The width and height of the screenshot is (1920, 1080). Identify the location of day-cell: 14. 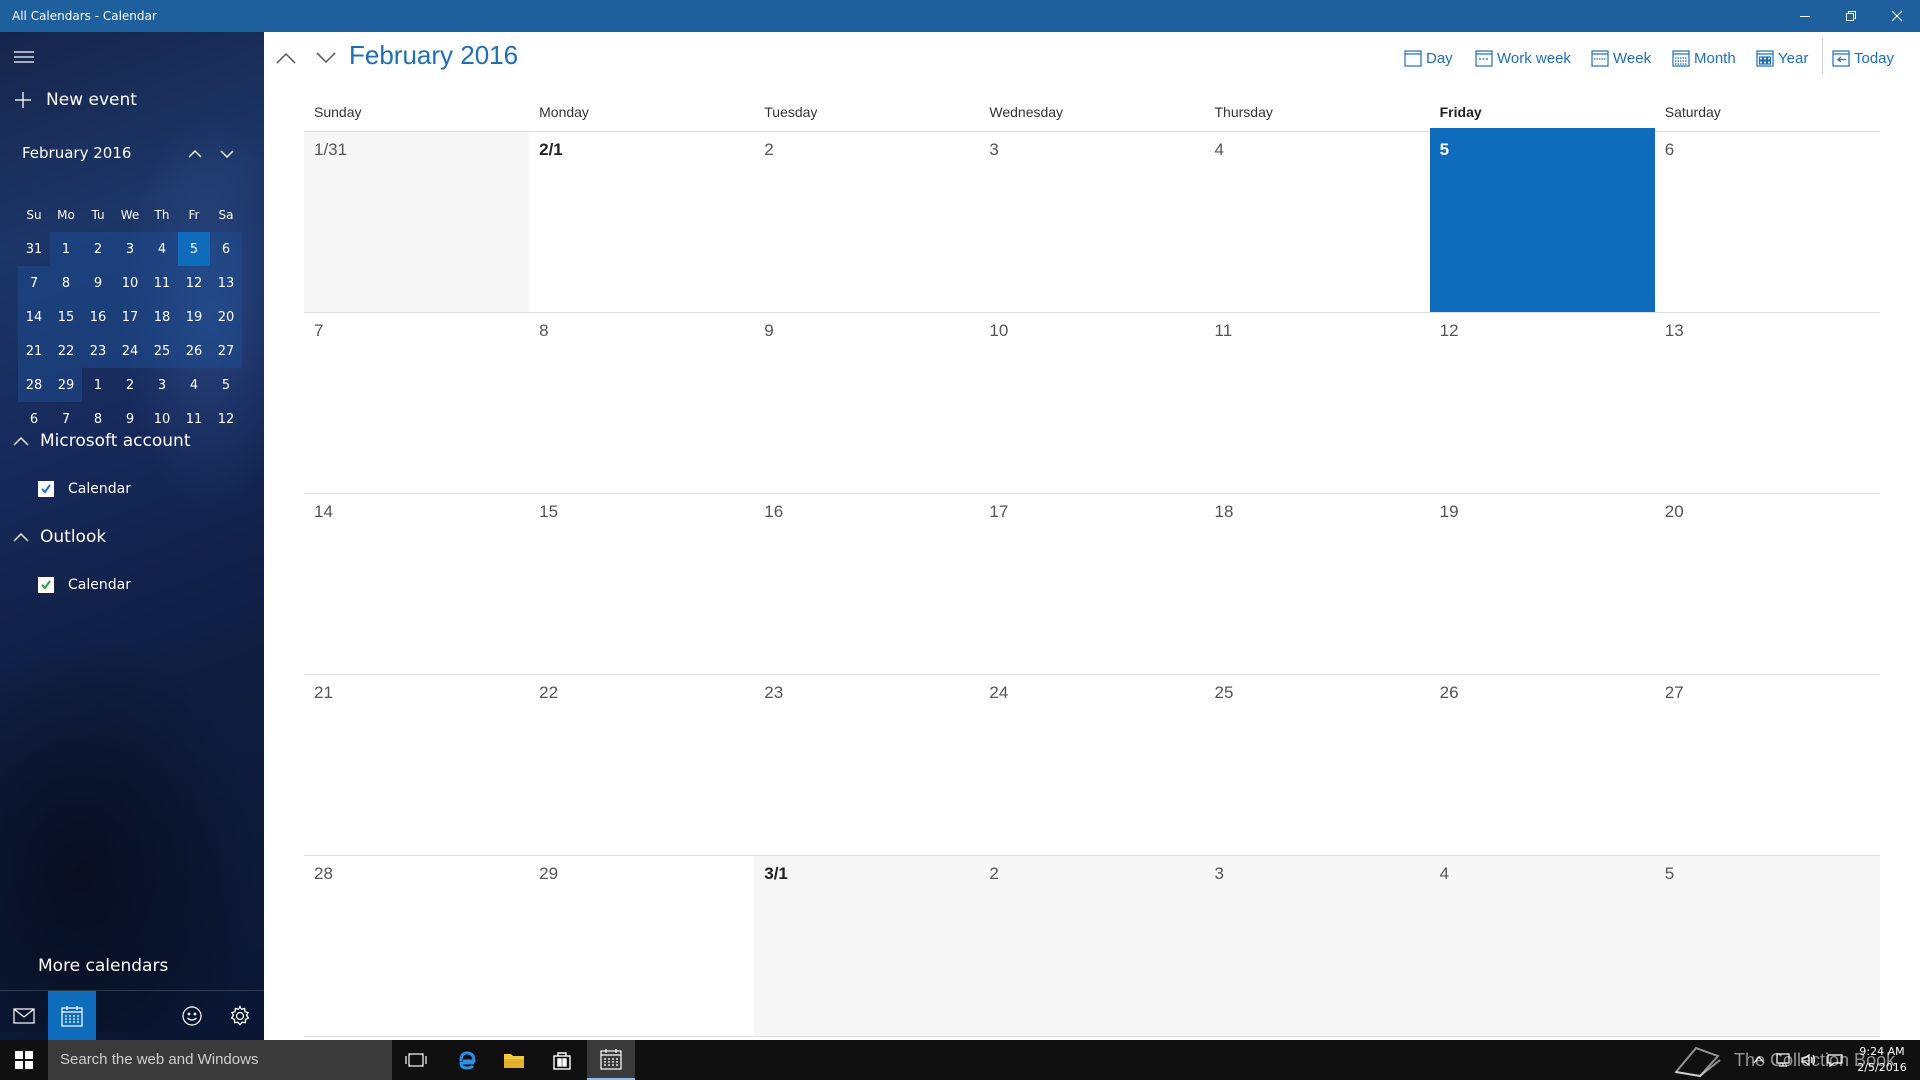
(417, 584).